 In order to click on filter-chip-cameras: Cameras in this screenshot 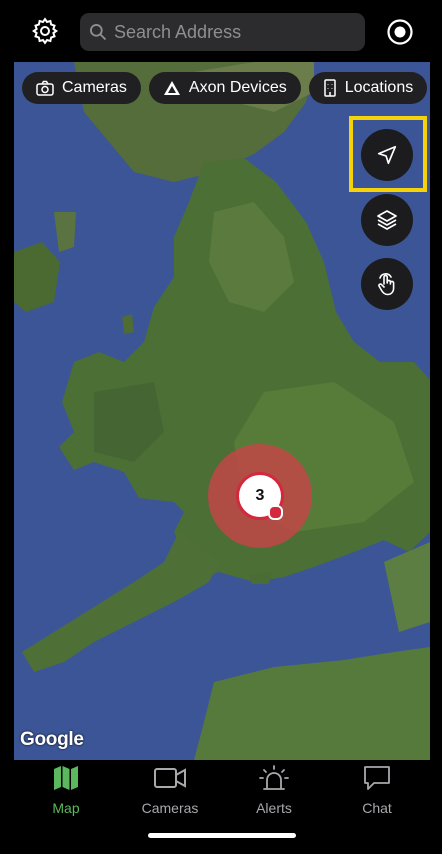, I will do `click(81, 88)`.